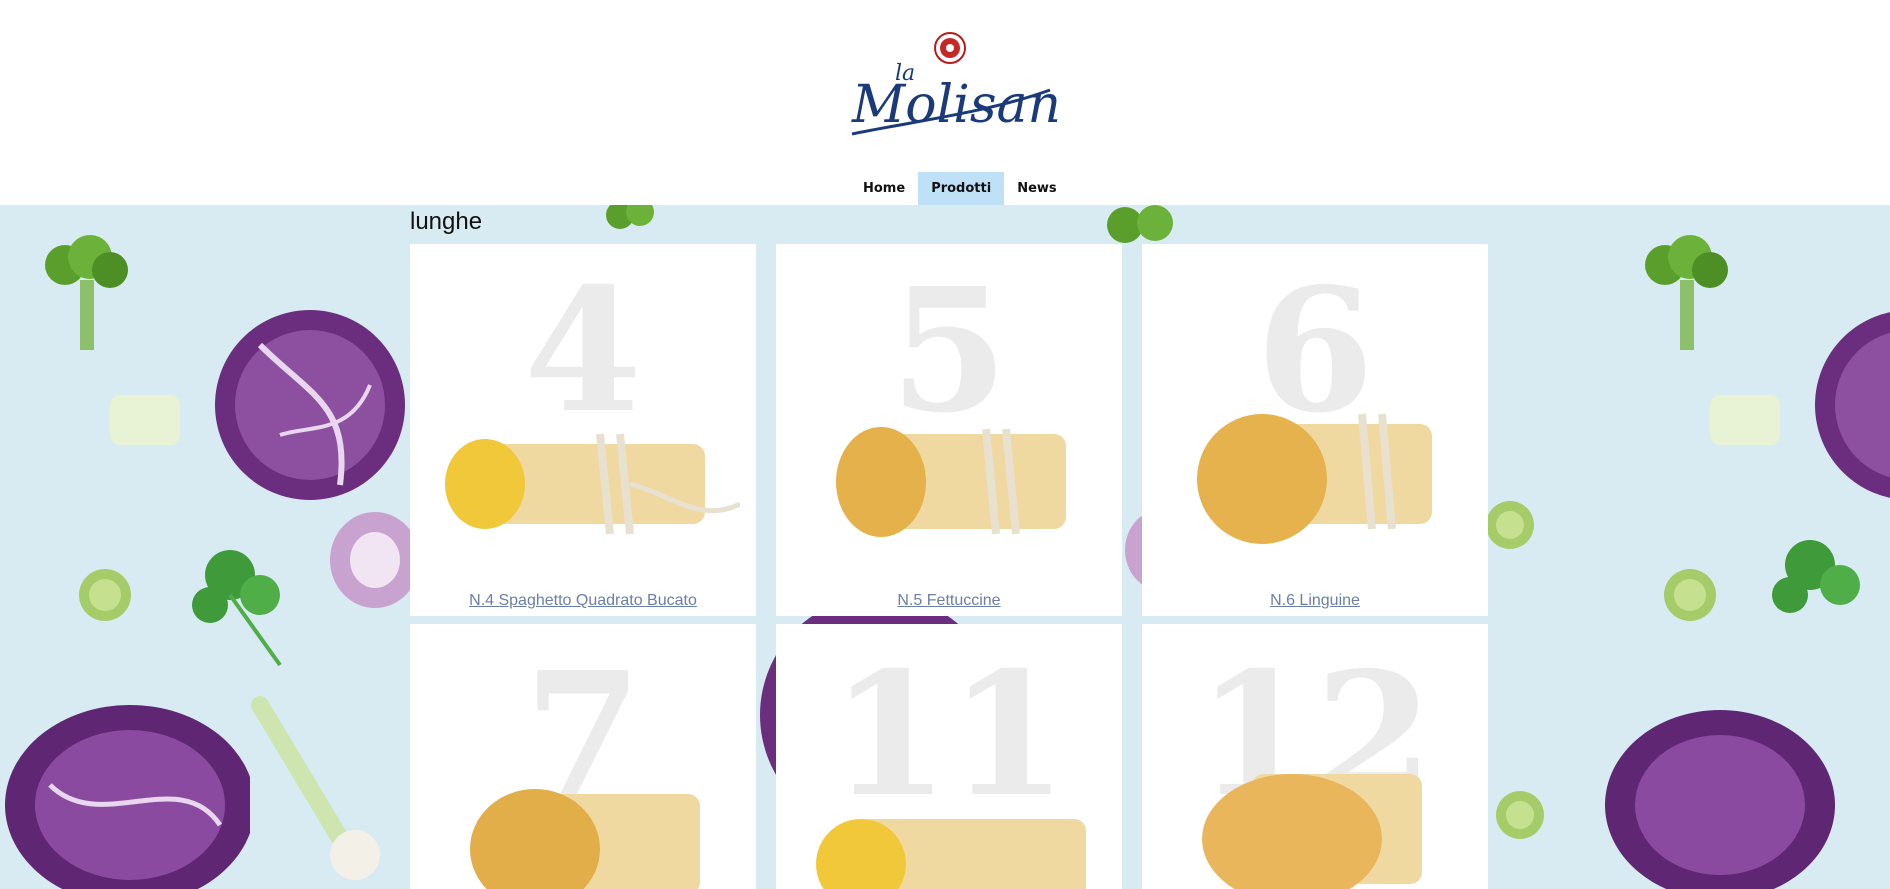 This screenshot has width=1890, height=889. What do you see at coordinates (884, 188) in the screenshot?
I see `nav-home: Home` at bounding box center [884, 188].